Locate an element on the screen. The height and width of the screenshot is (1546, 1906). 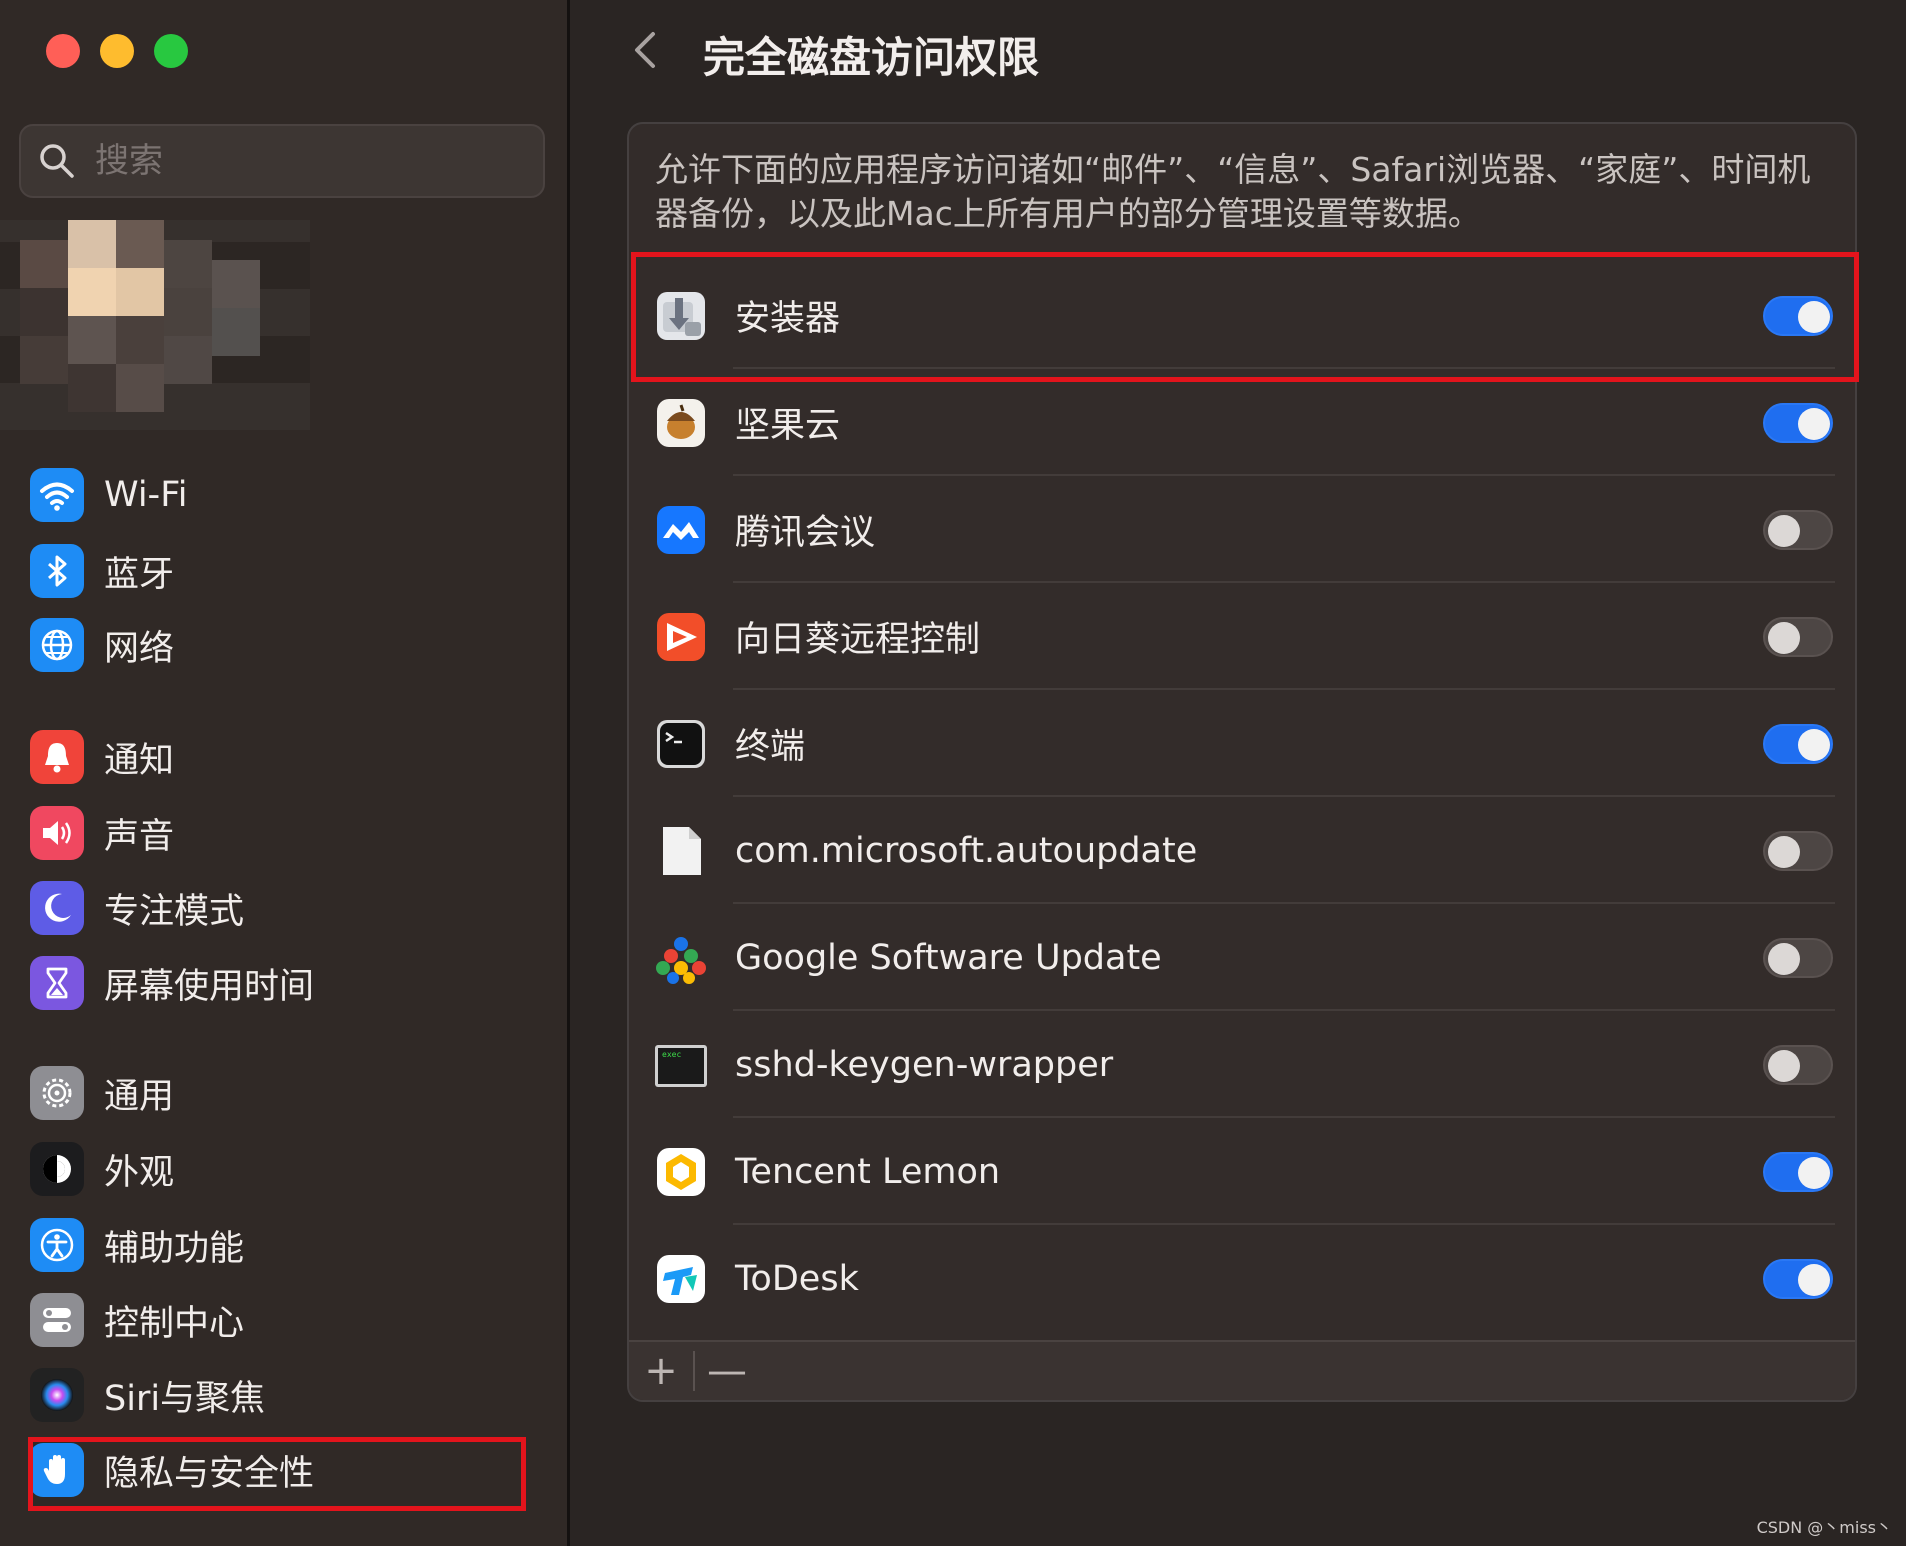
sidebar-item: 专注模式 is located at coordinates (290, 908).